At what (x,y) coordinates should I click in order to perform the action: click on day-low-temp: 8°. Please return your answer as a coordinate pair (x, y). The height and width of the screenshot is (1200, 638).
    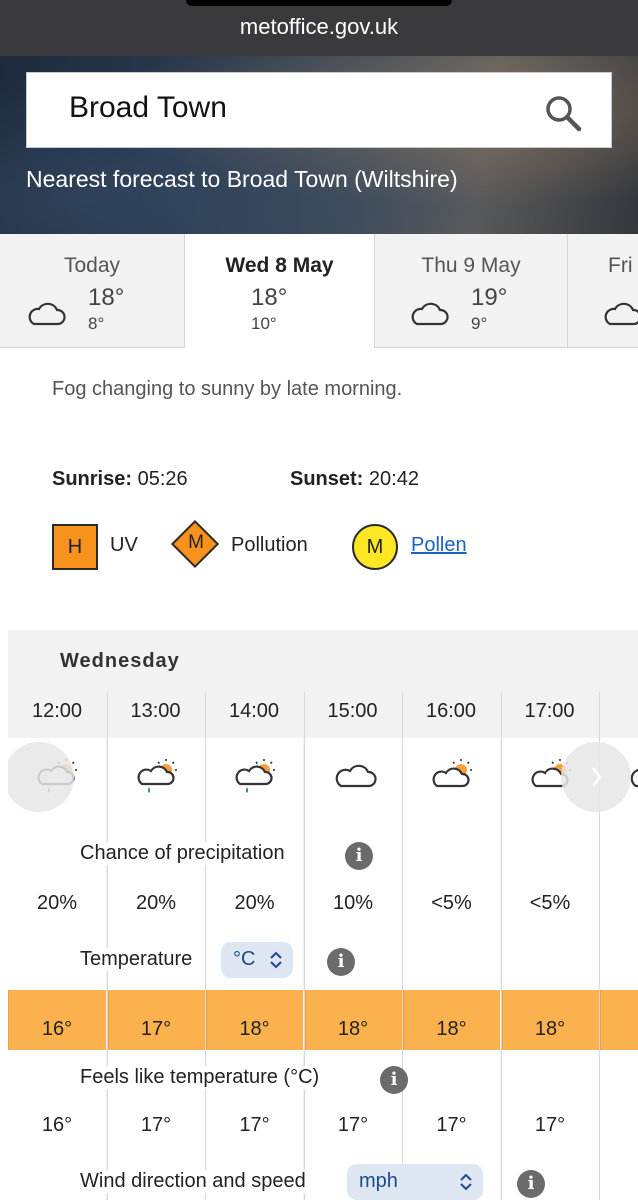
    Looking at the image, I should click on (96, 323).